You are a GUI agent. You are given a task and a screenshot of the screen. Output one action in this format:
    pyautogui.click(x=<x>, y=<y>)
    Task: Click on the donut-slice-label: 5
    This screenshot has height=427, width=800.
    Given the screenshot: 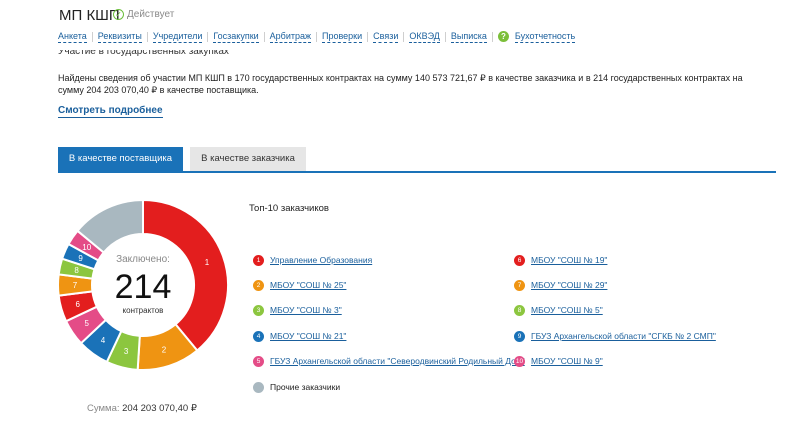 What is the action you would take?
    pyautogui.click(x=87, y=323)
    